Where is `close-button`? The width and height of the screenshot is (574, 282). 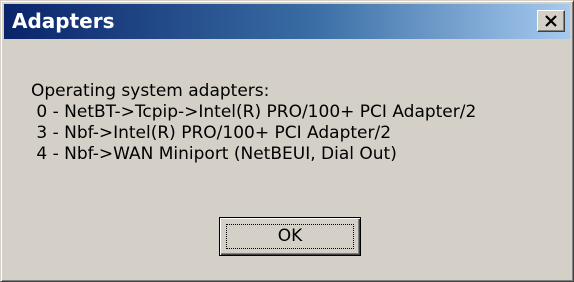
close-button is located at coordinates (551, 21).